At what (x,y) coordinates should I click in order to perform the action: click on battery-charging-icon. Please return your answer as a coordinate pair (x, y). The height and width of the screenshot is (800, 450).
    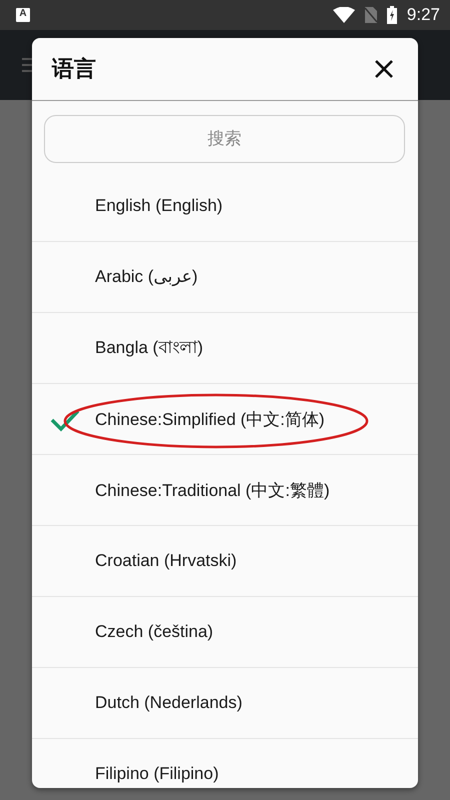
    Looking at the image, I should click on (391, 15).